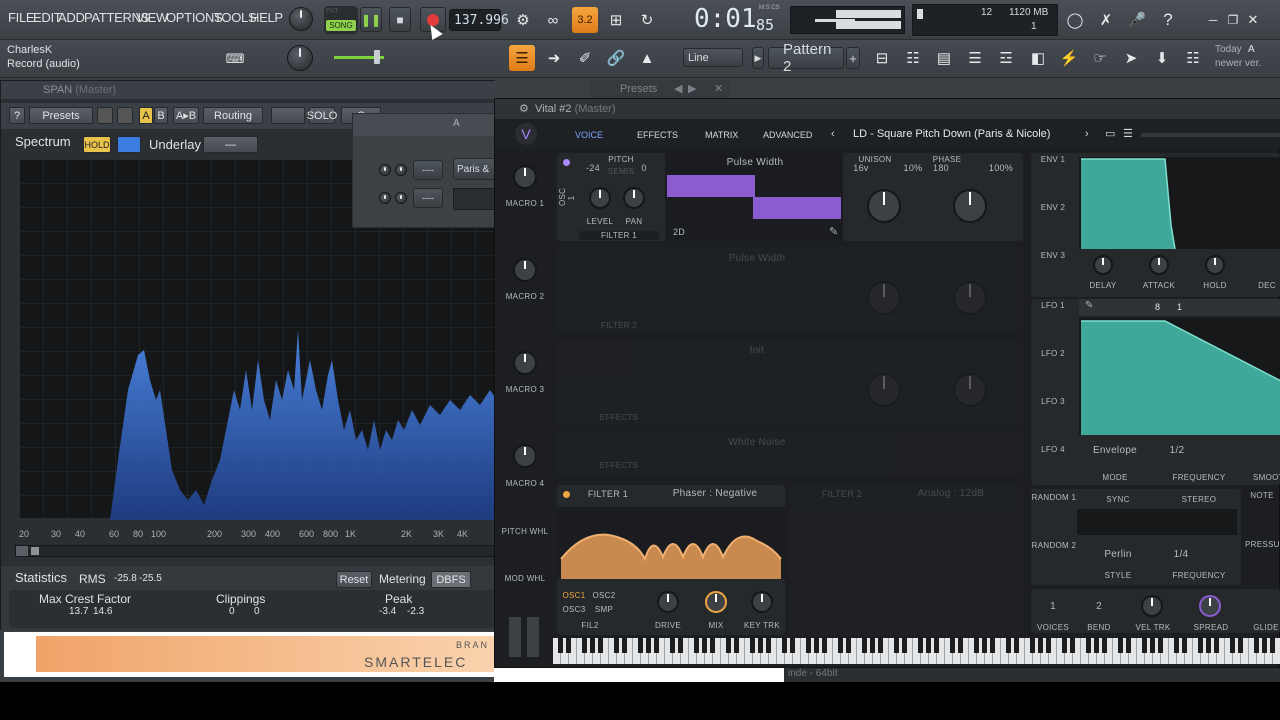 The width and height of the screenshot is (1280, 720). Describe the element at coordinates (589, 135) in the screenshot. I see `tab-voice: VOICE` at that location.